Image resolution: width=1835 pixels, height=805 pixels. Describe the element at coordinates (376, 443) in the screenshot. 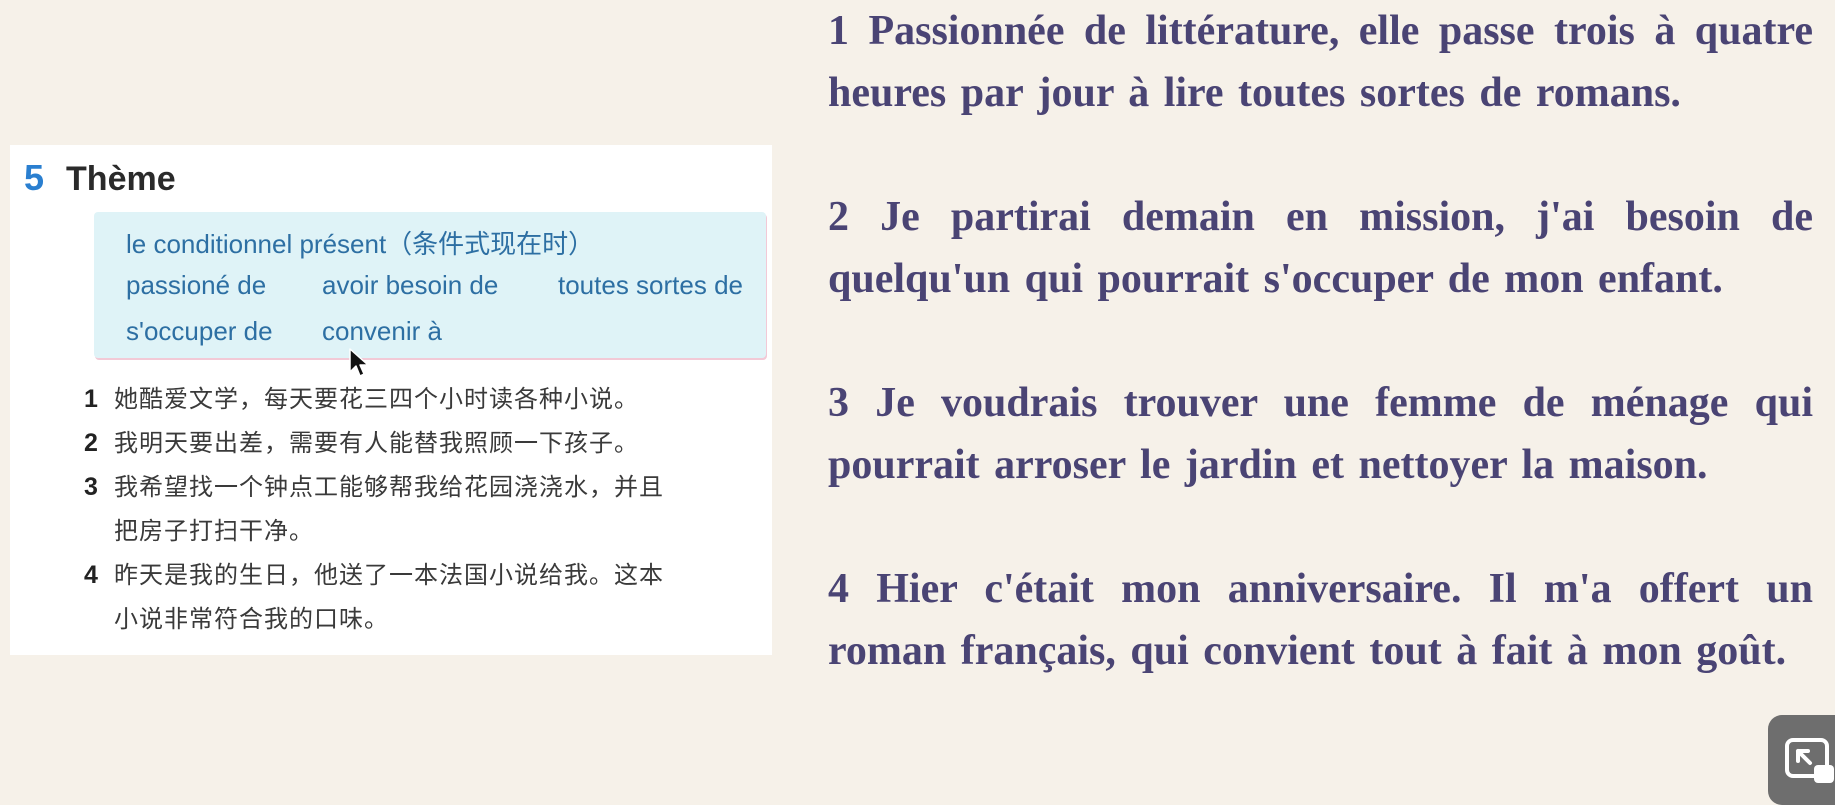

I see `exercise-line: 我明天要出差，需要有人能替我照顾一下孩子。` at that location.